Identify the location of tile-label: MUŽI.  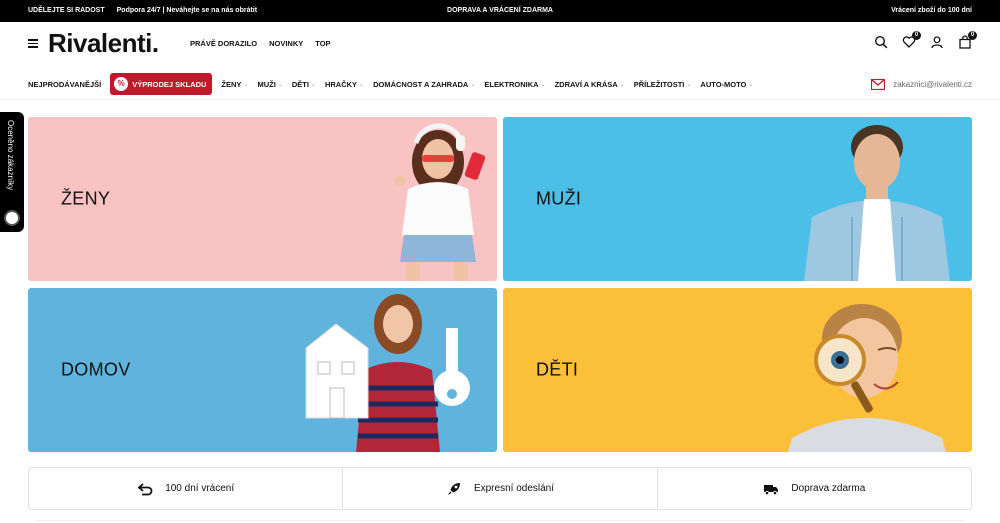
(559, 198).